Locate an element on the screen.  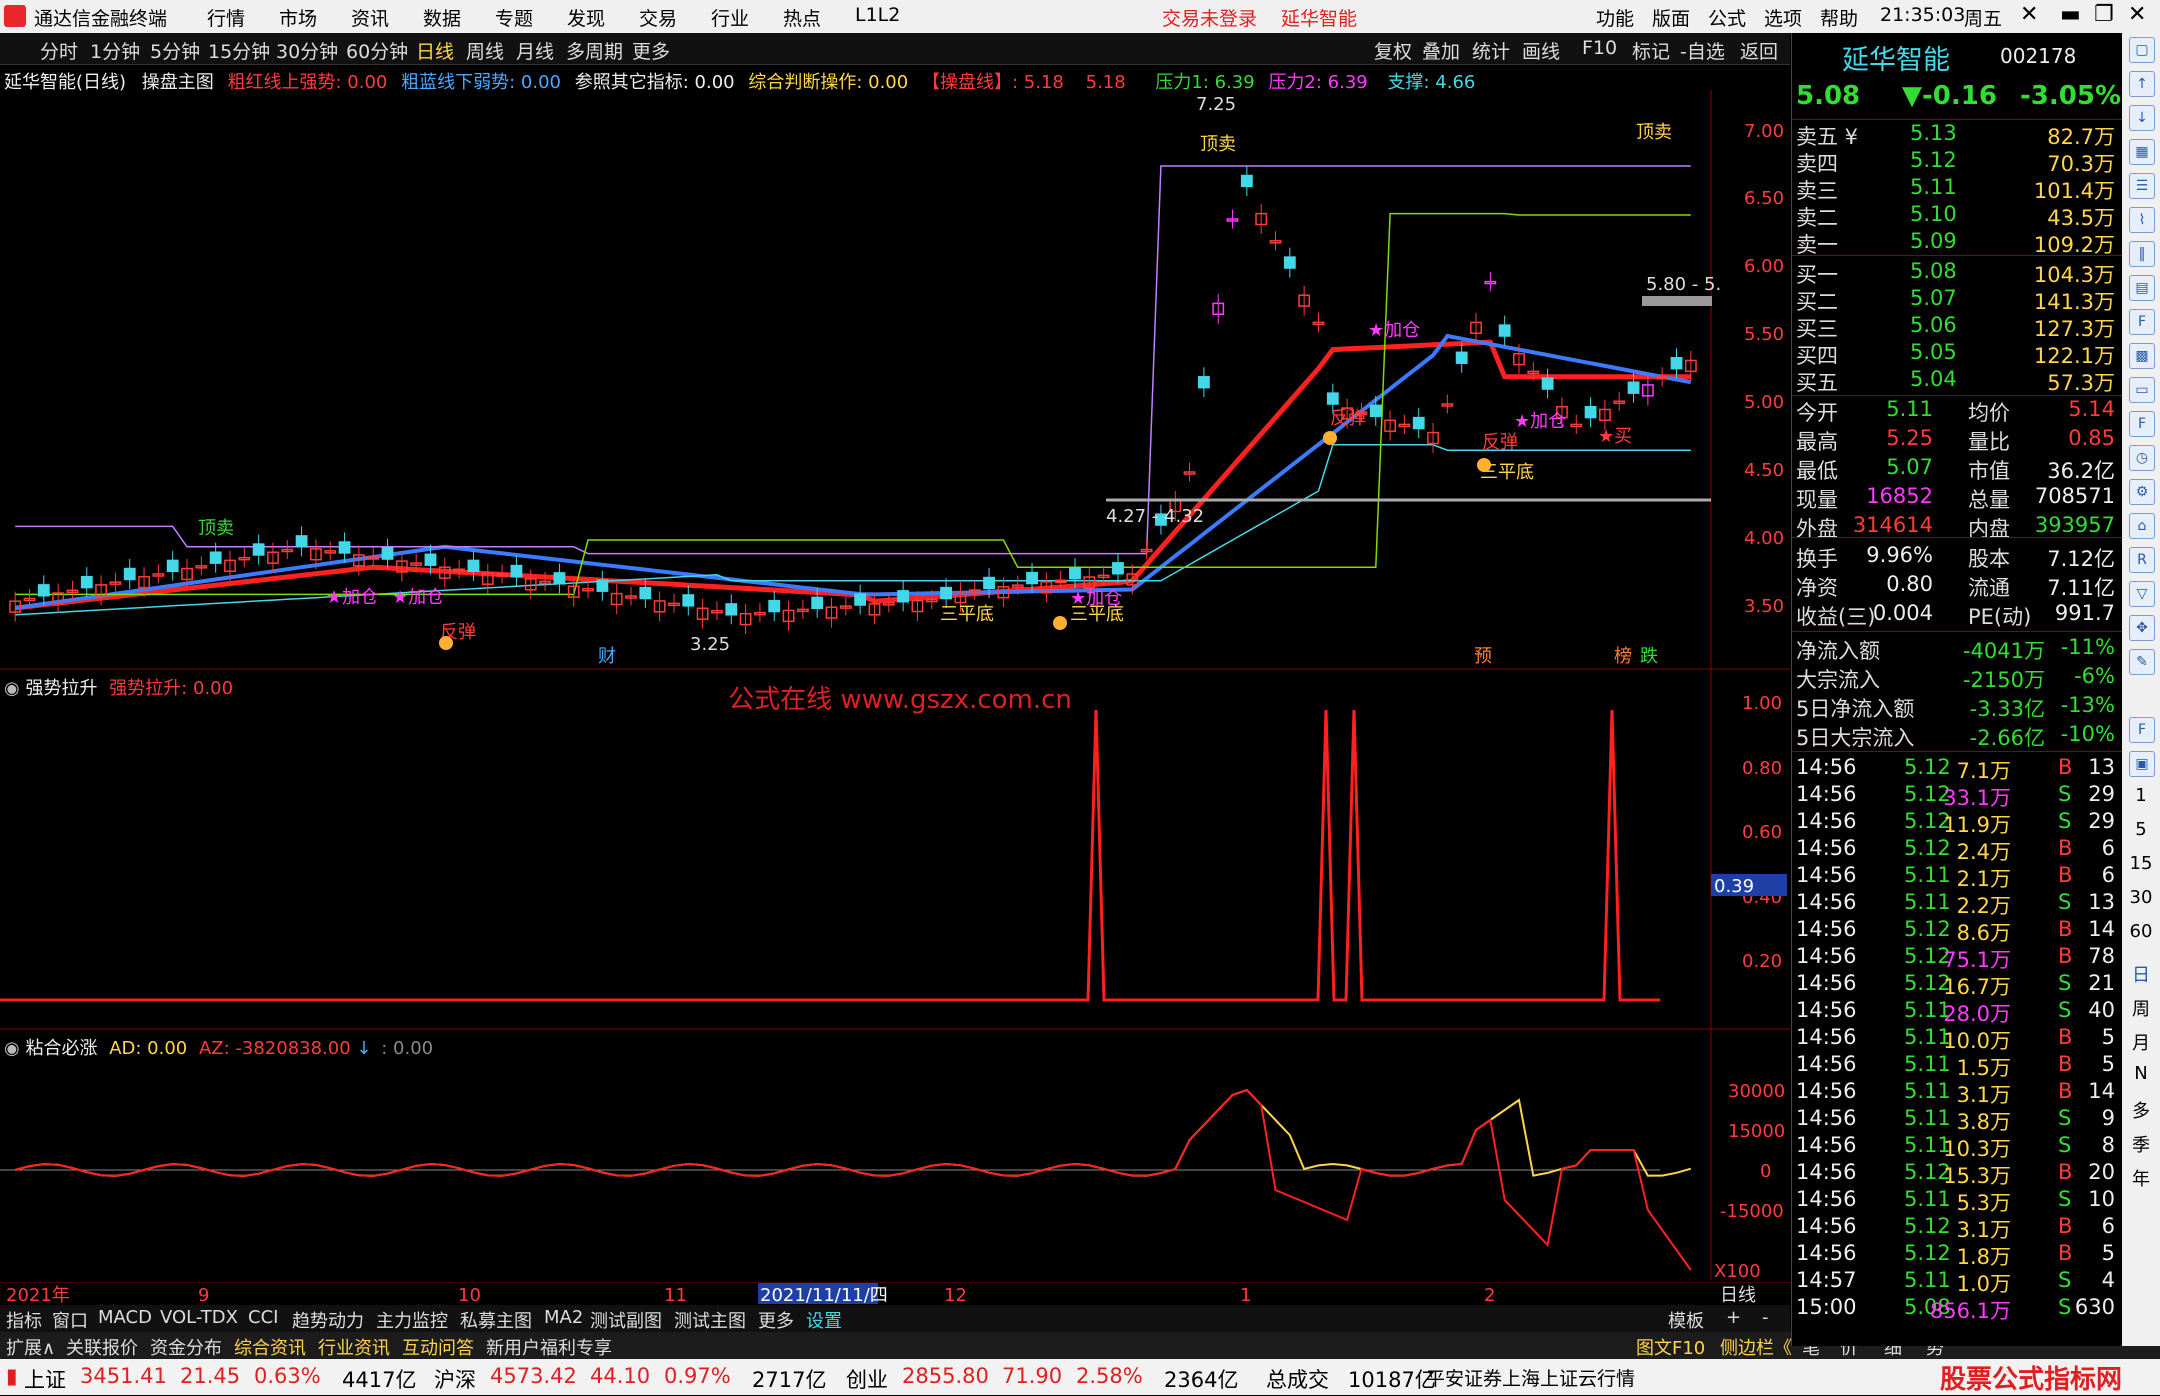
minimize-icon: ▬ is located at coordinates (2070, 14).